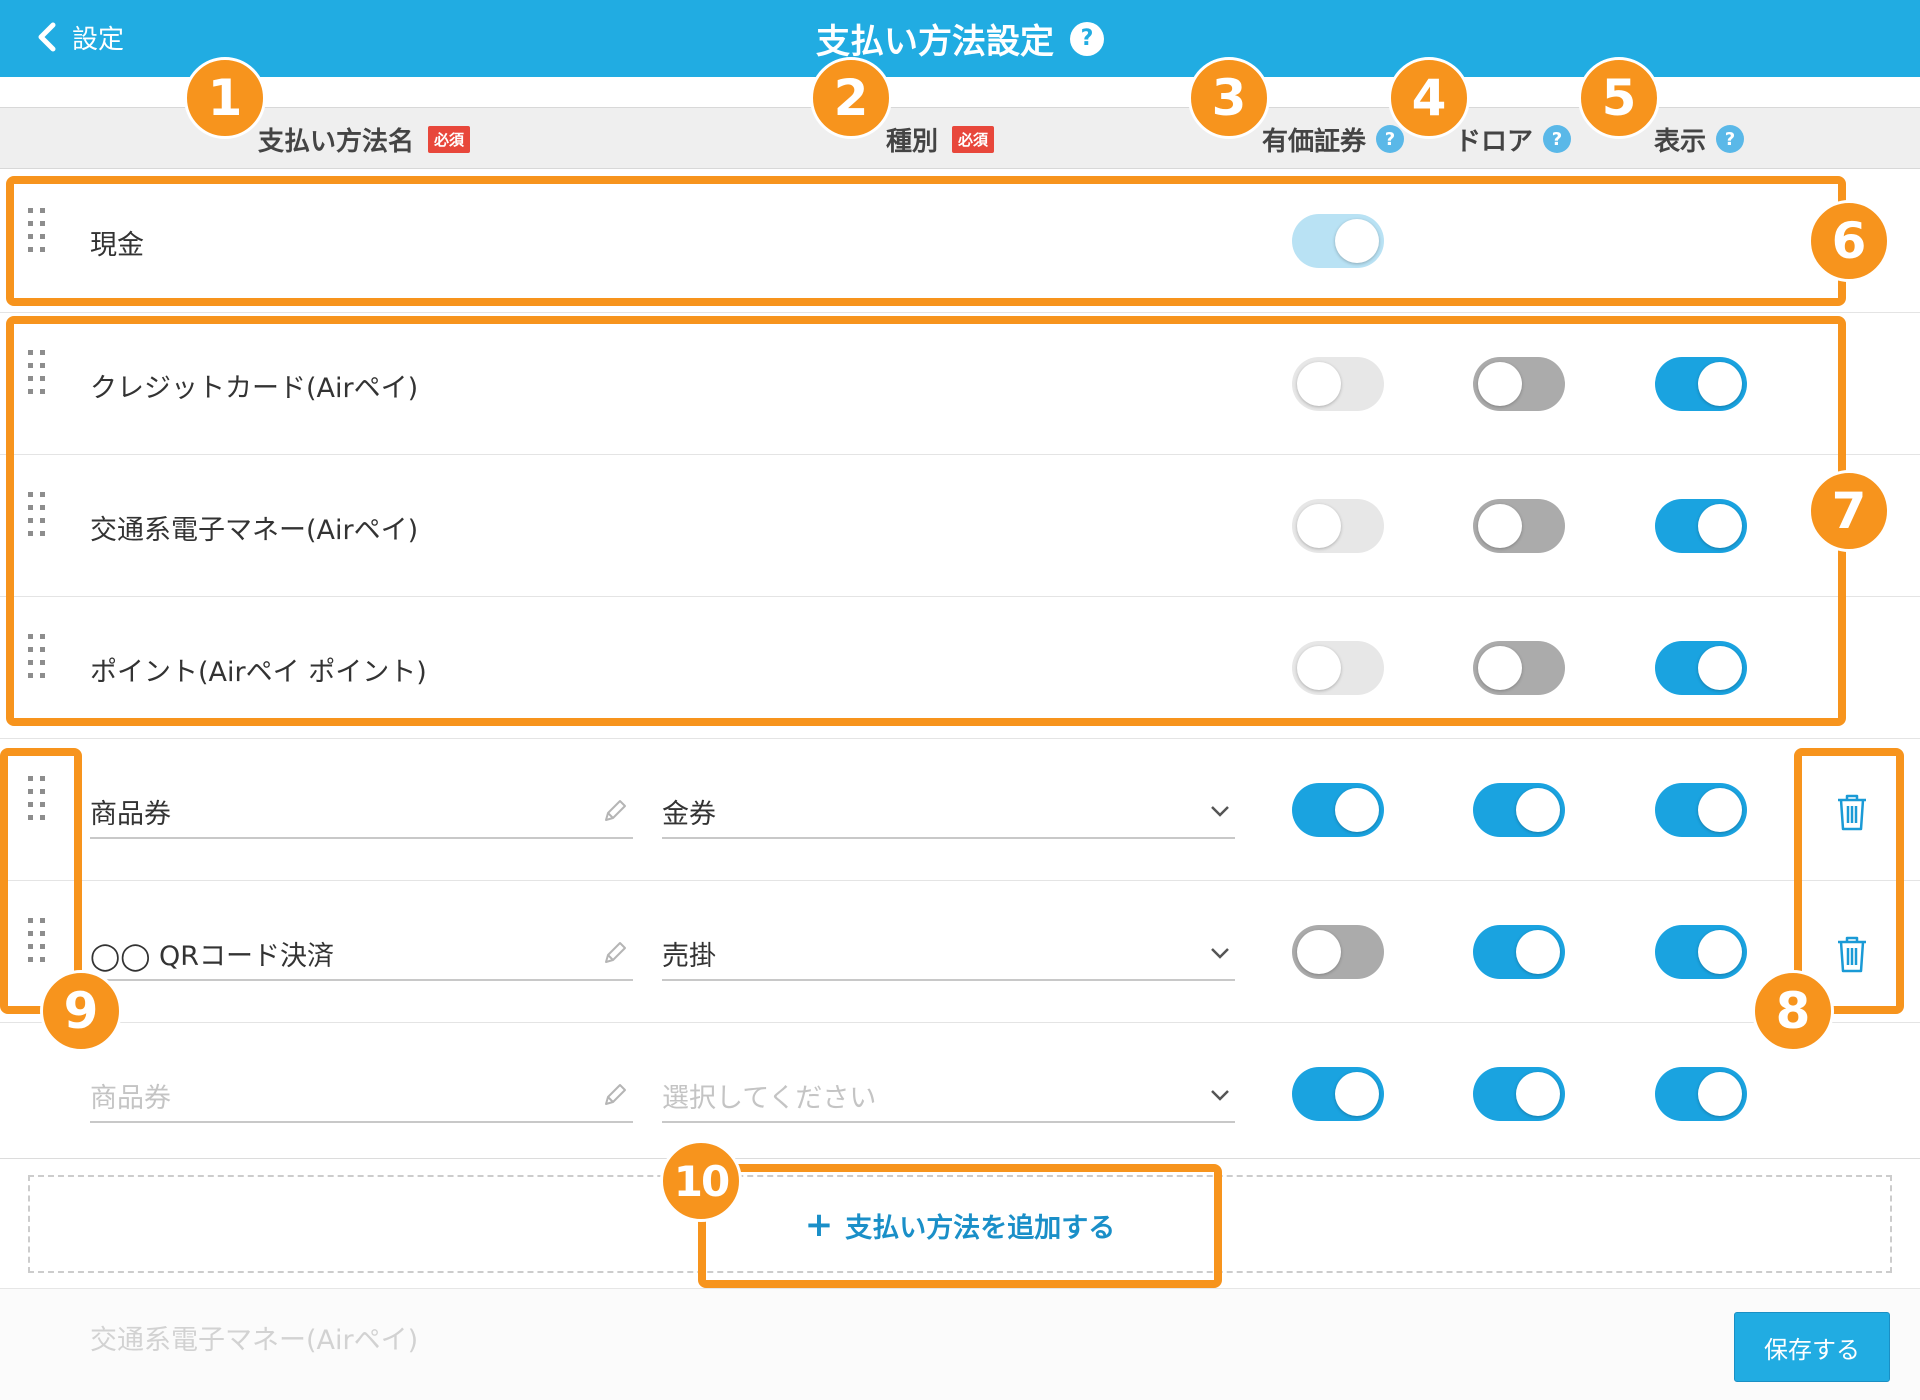  Describe the element at coordinates (1812, 1347) in the screenshot. I see `save-button: 保存する` at that location.